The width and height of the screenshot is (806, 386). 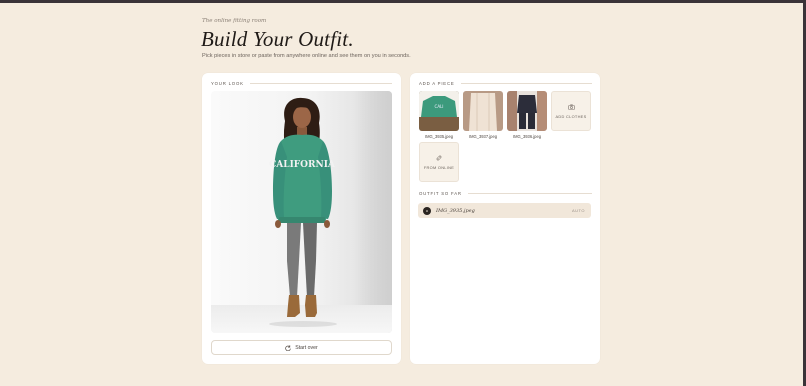 I want to click on add-clothes-button: ADD CLOTHES, so click(x=571, y=111).